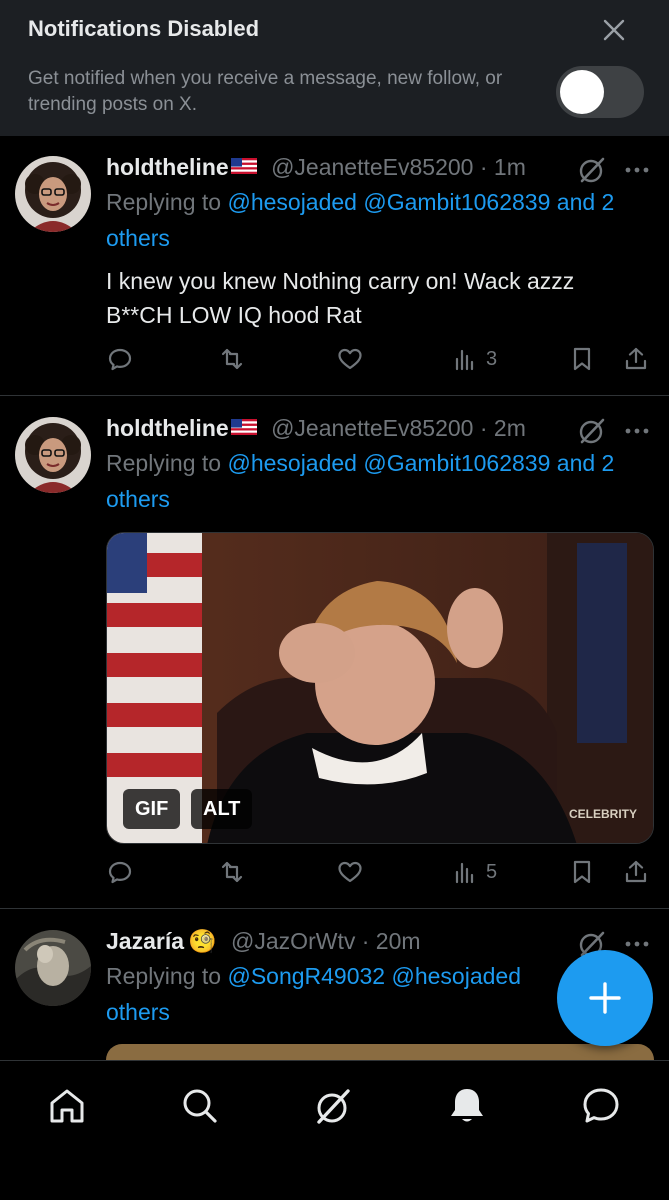 This screenshot has height=1200, width=669. I want to click on nav-notifications, so click(467, 1106).